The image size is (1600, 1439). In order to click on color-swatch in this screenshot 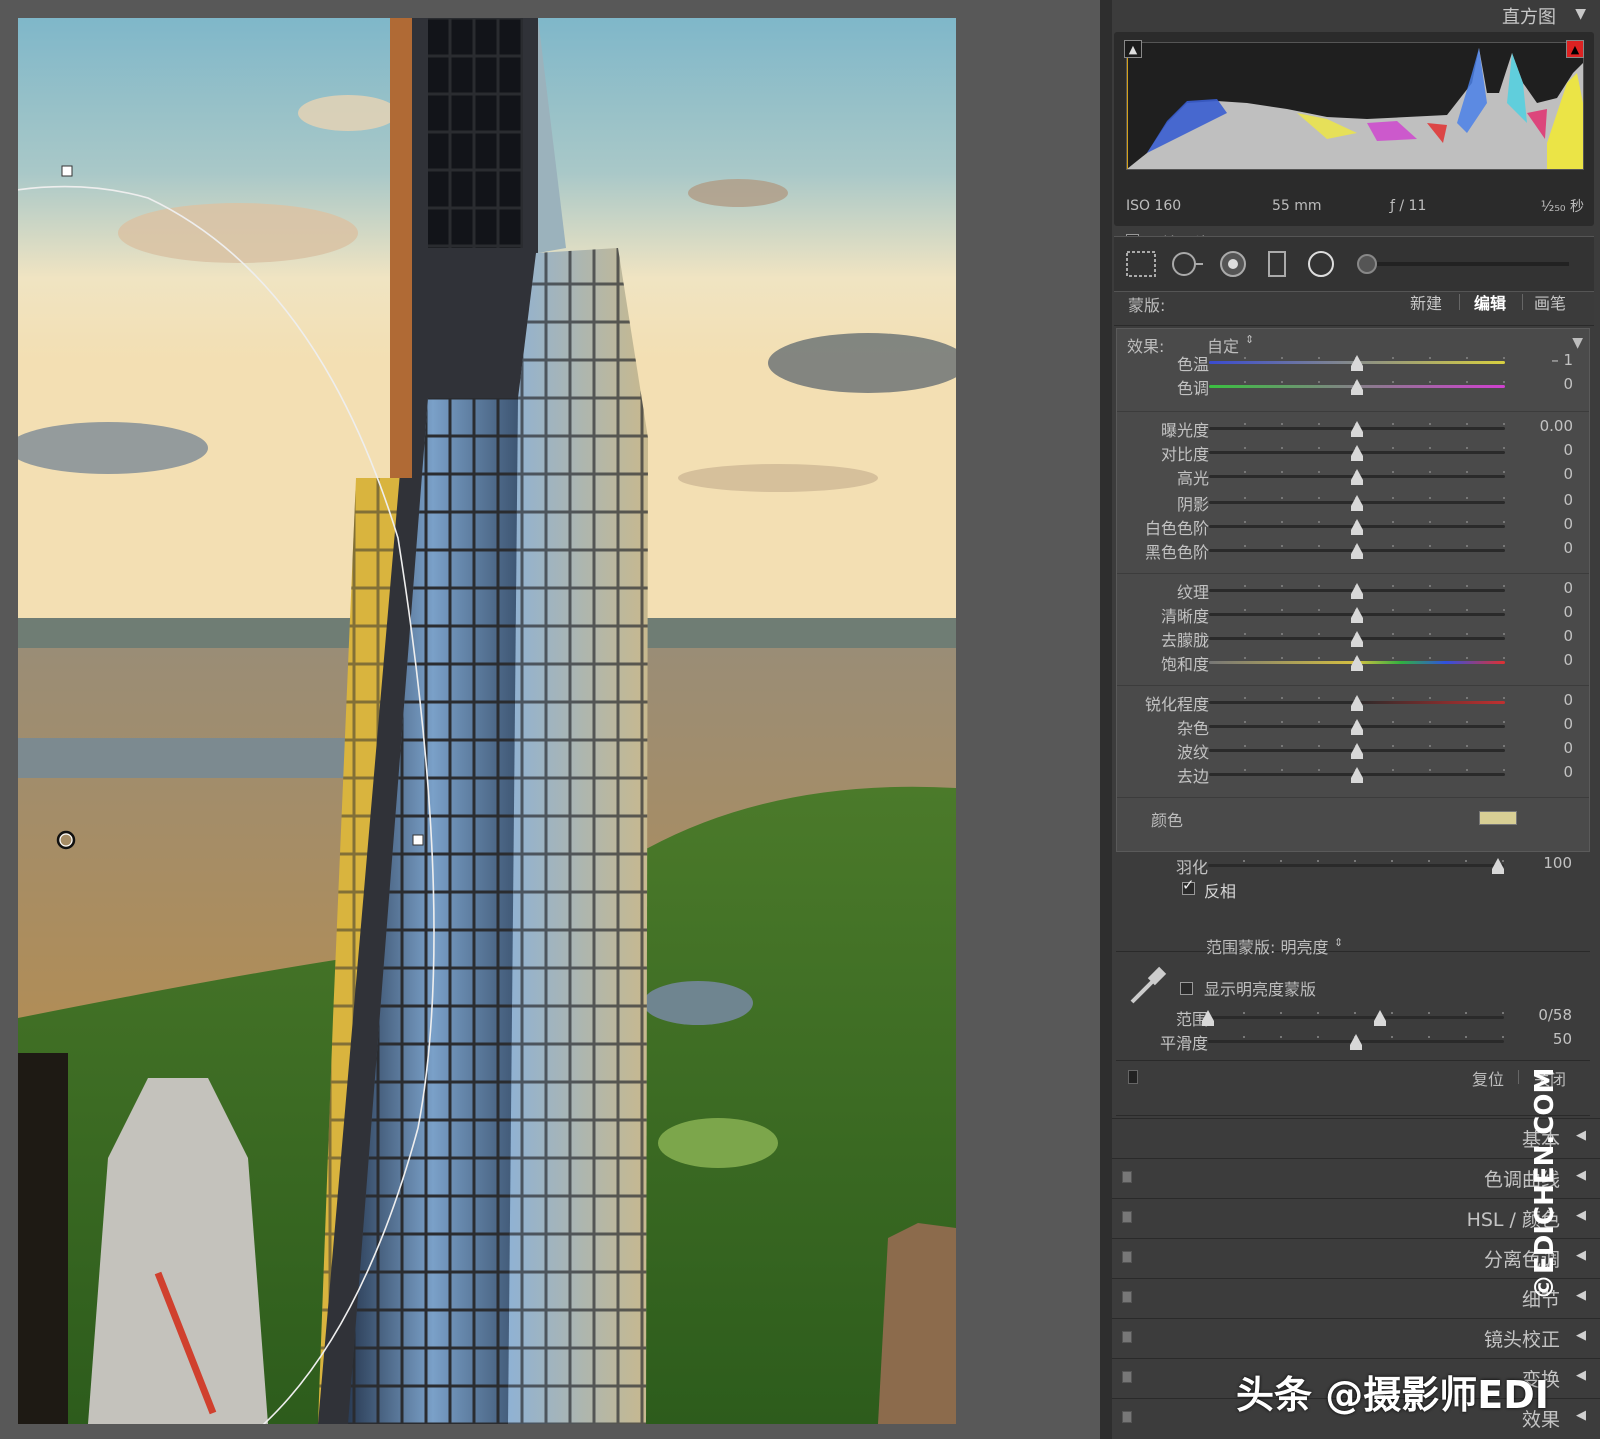, I will do `click(1498, 818)`.